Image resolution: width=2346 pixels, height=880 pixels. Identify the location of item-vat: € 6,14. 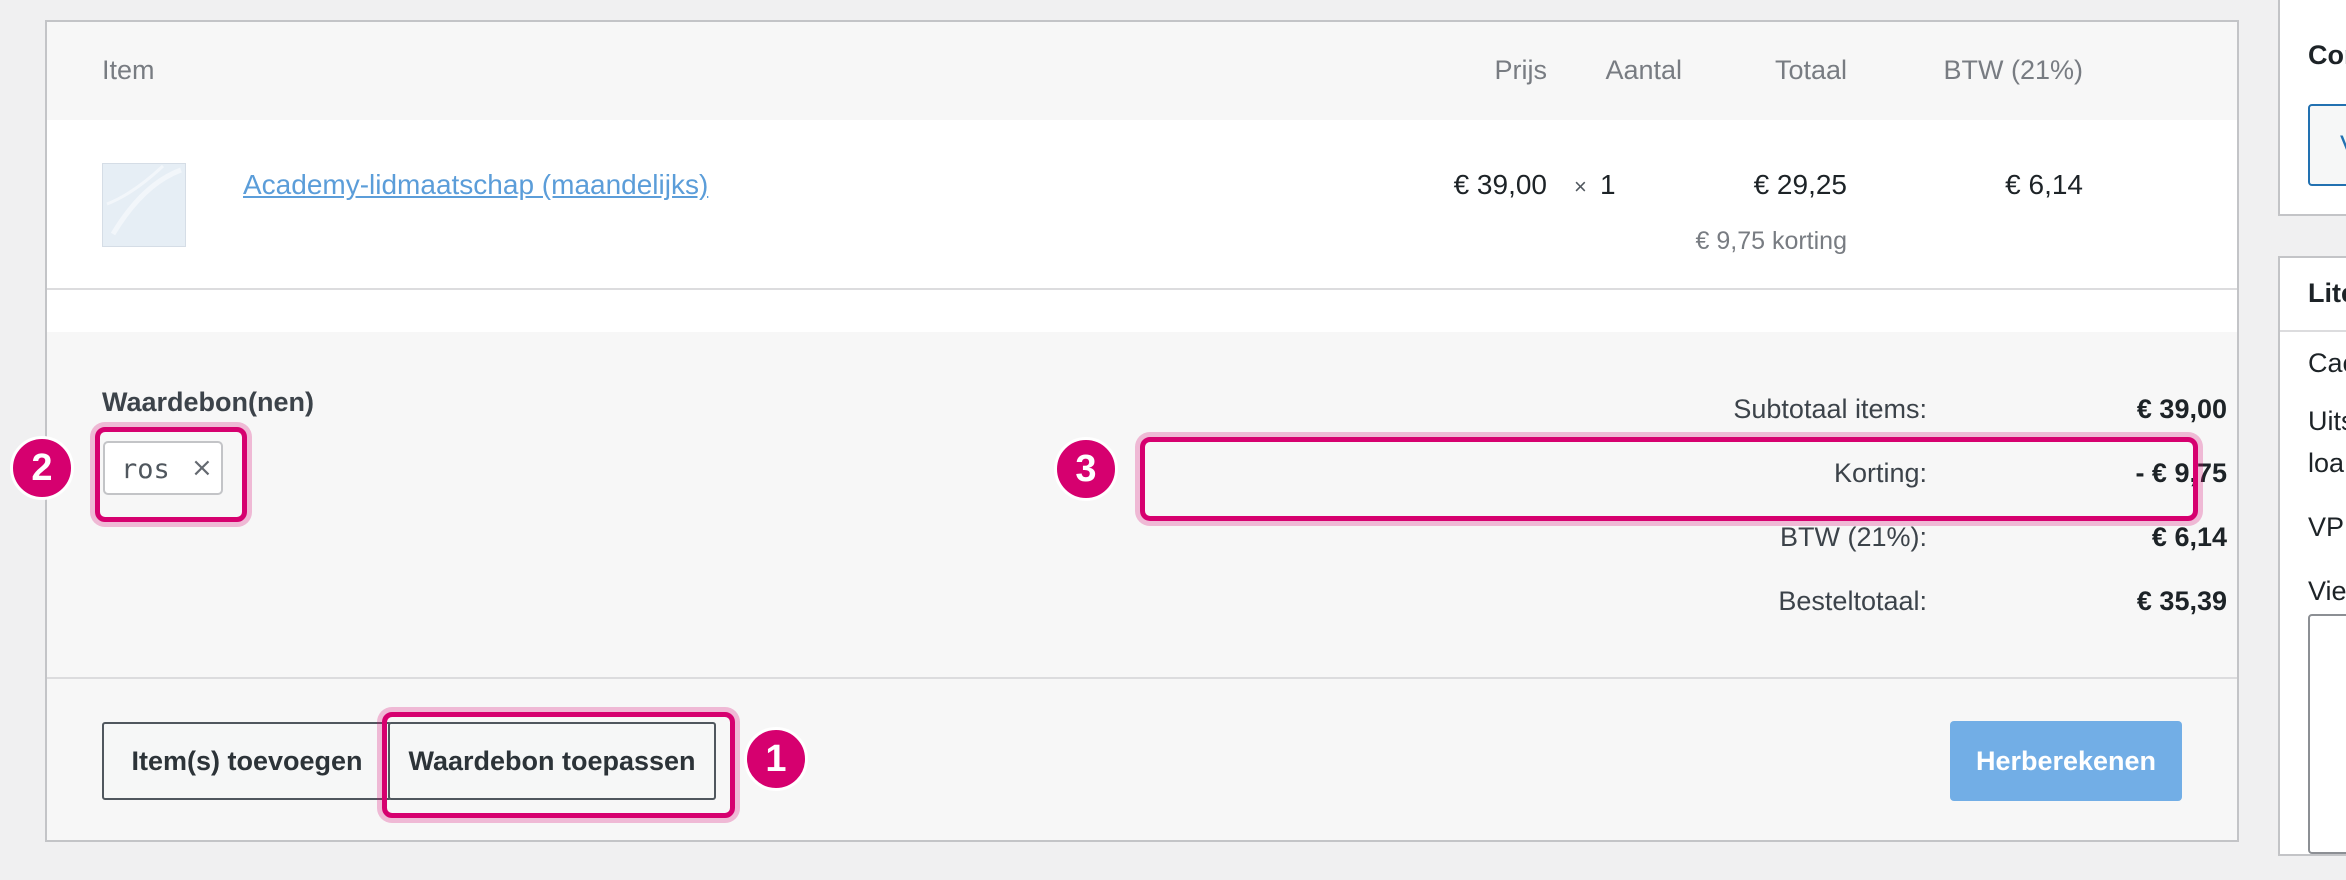
(2044, 184).